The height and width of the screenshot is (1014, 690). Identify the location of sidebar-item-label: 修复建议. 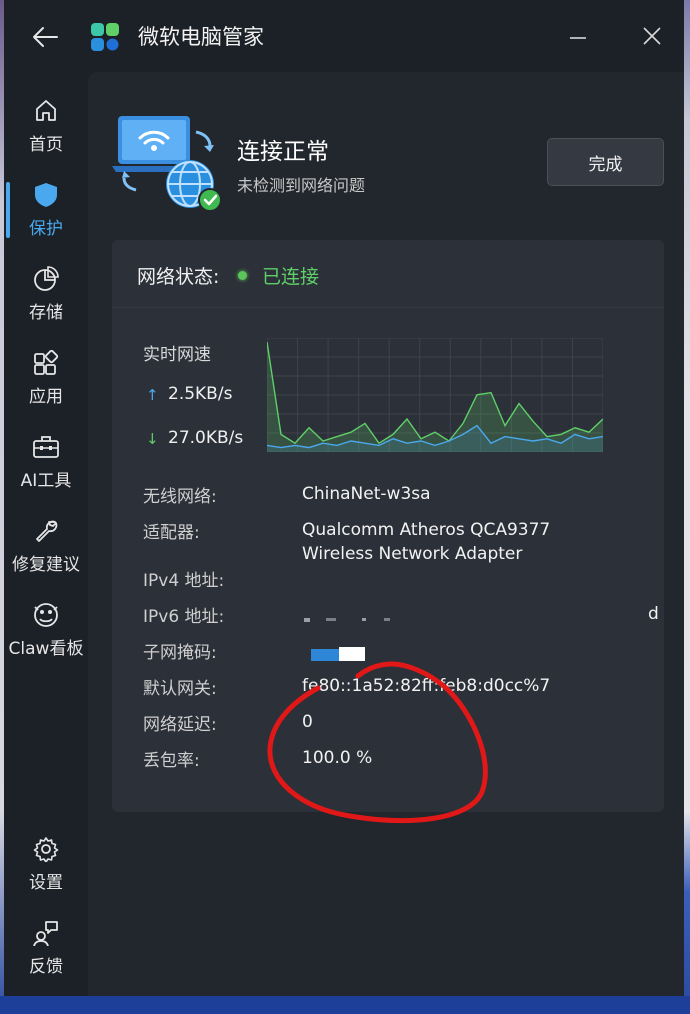
(46, 565).